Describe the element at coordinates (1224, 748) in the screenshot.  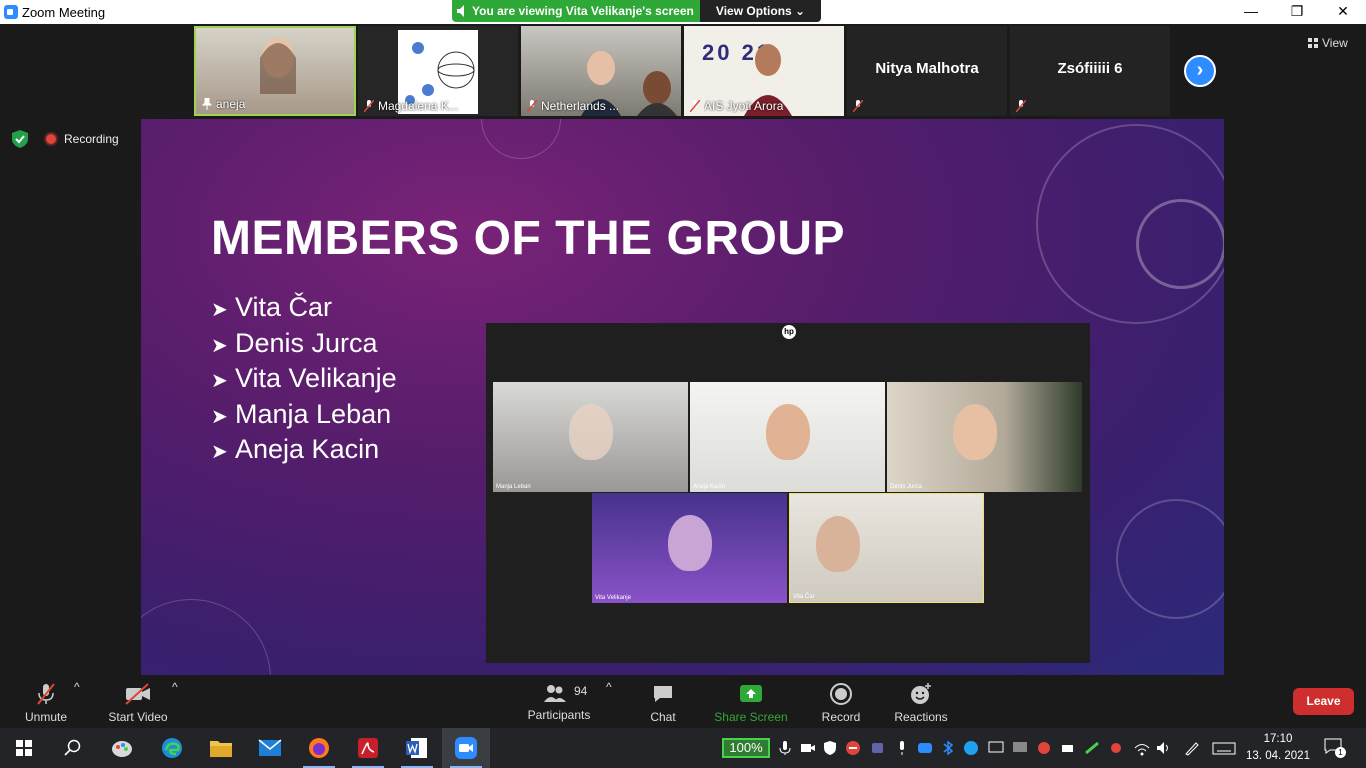
I see `keyboard-icon` at that location.